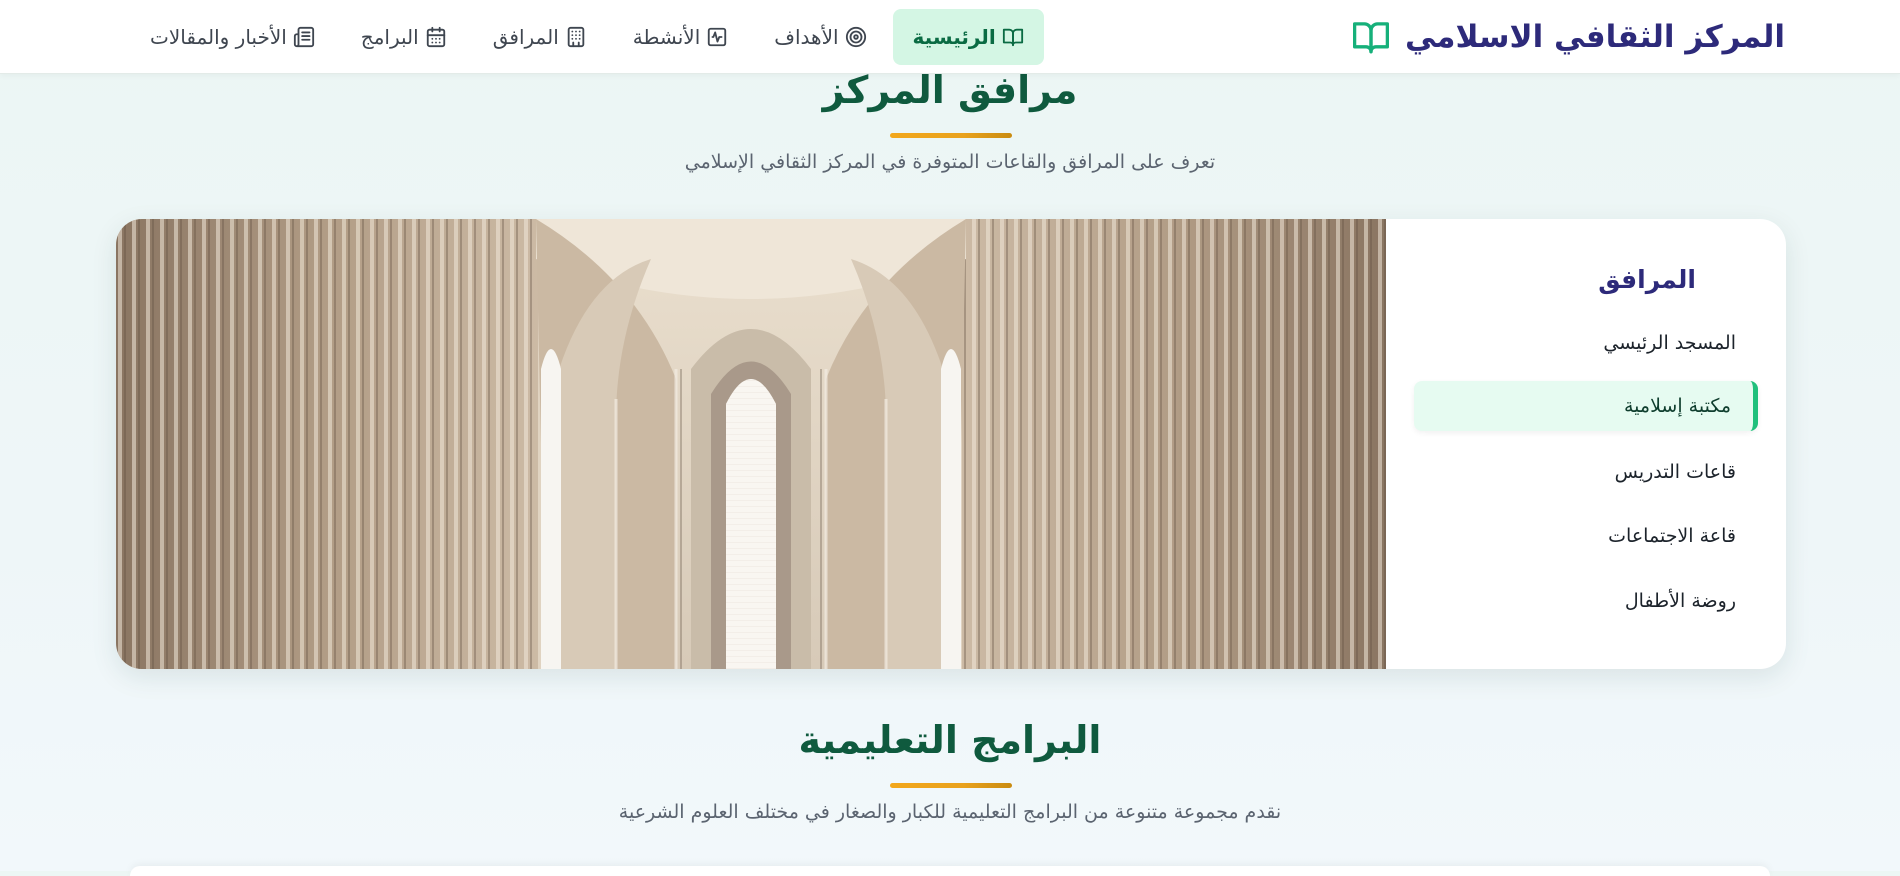  Describe the element at coordinates (1586, 601) in the screenshot. I see `facility-item-kindergarten: روضة الأطفال` at that location.